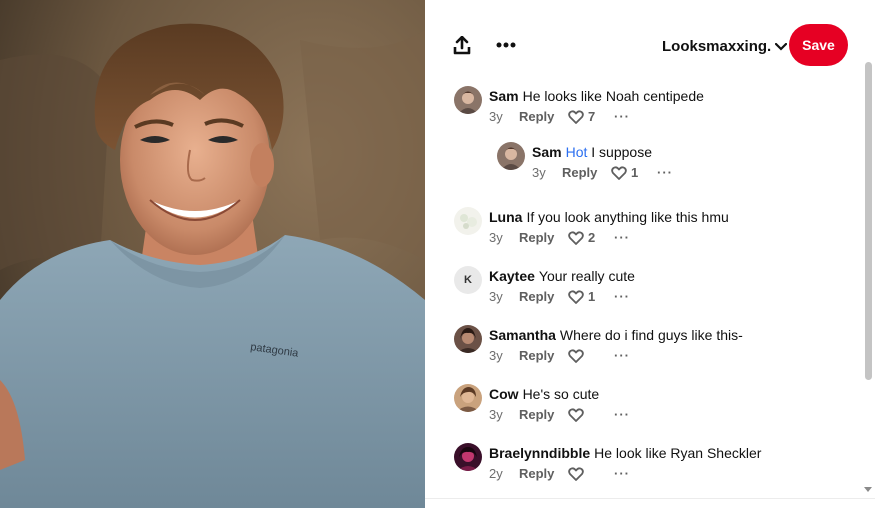 The image size is (875, 508). I want to click on avatar: K, so click(468, 280).